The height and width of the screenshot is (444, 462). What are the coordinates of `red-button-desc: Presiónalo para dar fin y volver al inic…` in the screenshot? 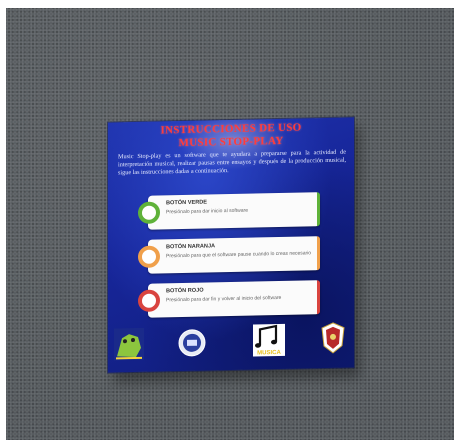 It's located at (224, 299).